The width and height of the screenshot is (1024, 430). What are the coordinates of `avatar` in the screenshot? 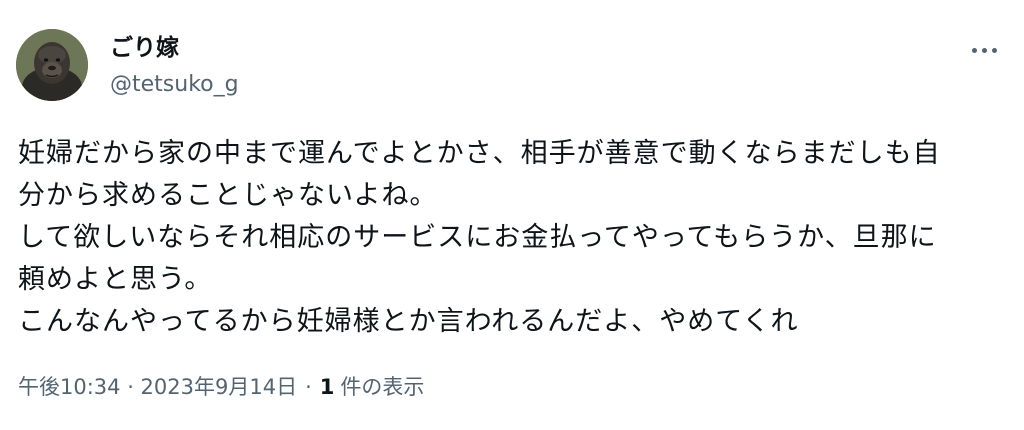 It's located at (52, 65).